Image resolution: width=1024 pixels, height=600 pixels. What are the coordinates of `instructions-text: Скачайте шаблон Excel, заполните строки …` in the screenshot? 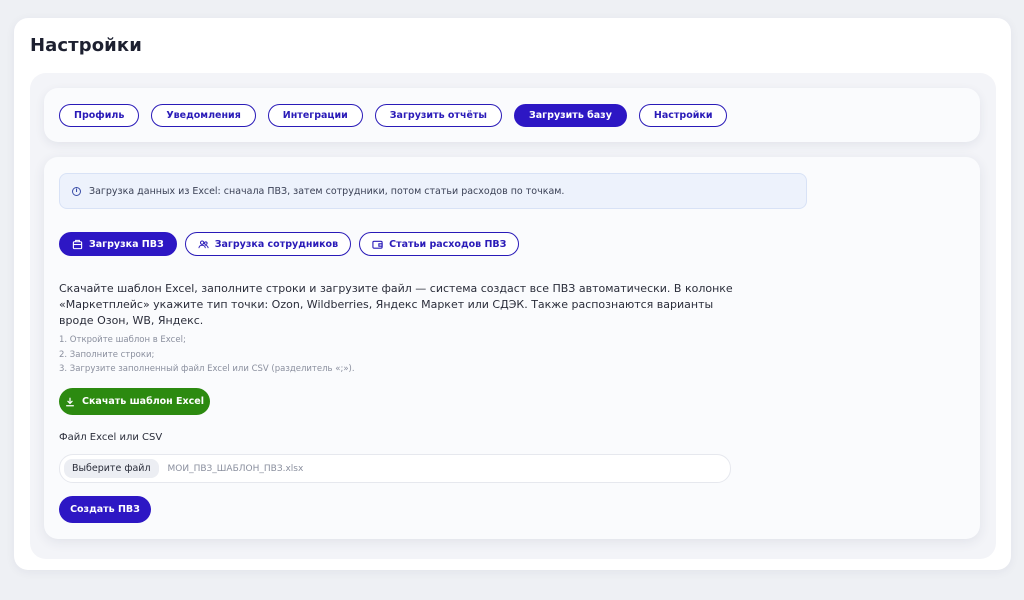 It's located at (396, 304).